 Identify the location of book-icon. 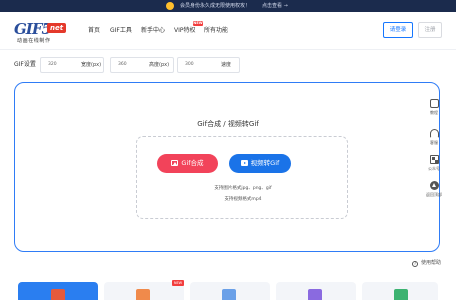
(434, 103).